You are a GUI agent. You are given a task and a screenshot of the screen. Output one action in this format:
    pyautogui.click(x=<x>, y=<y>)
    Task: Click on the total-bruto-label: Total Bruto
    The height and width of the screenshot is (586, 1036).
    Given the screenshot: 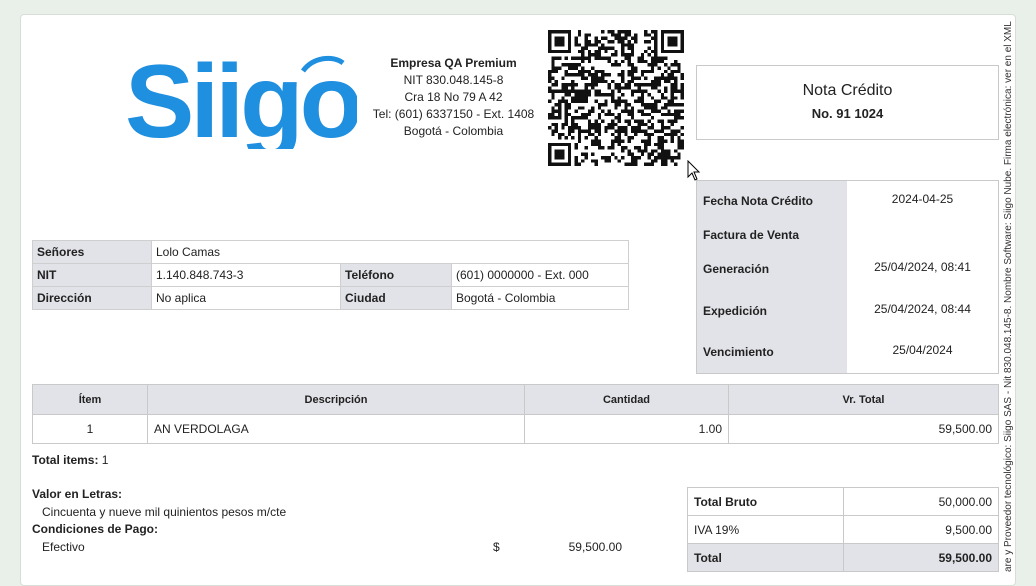 What is the action you would take?
    pyautogui.click(x=765, y=501)
    